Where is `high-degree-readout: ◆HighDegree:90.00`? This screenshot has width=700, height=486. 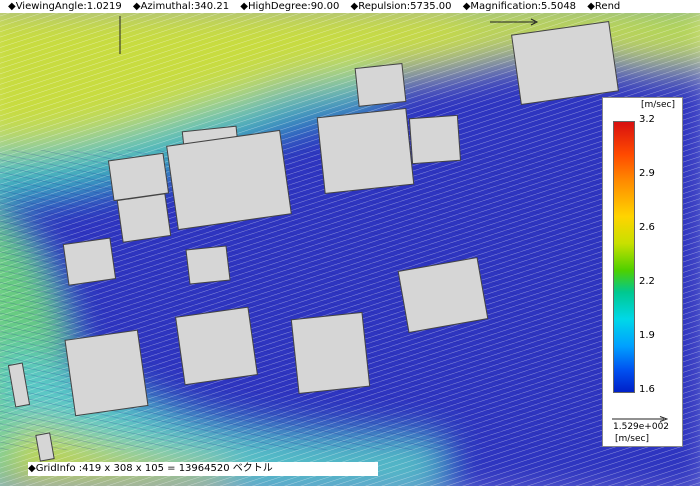 high-degree-readout: ◆HighDegree:90.00 is located at coordinates (290, 6).